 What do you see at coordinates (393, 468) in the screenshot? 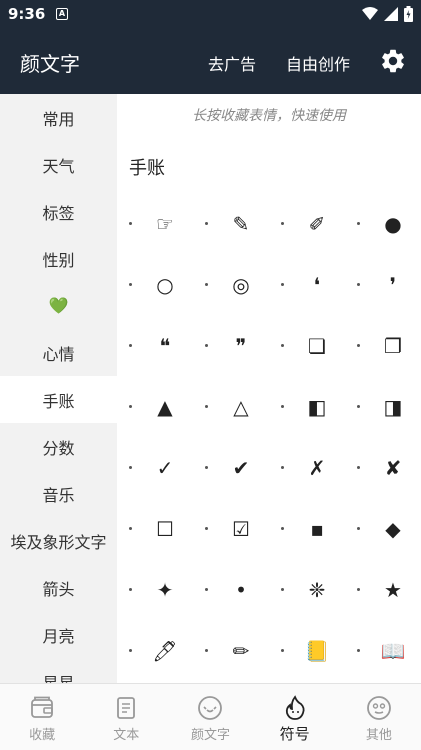
I see `symbol: ✘` at bounding box center [393, 468].